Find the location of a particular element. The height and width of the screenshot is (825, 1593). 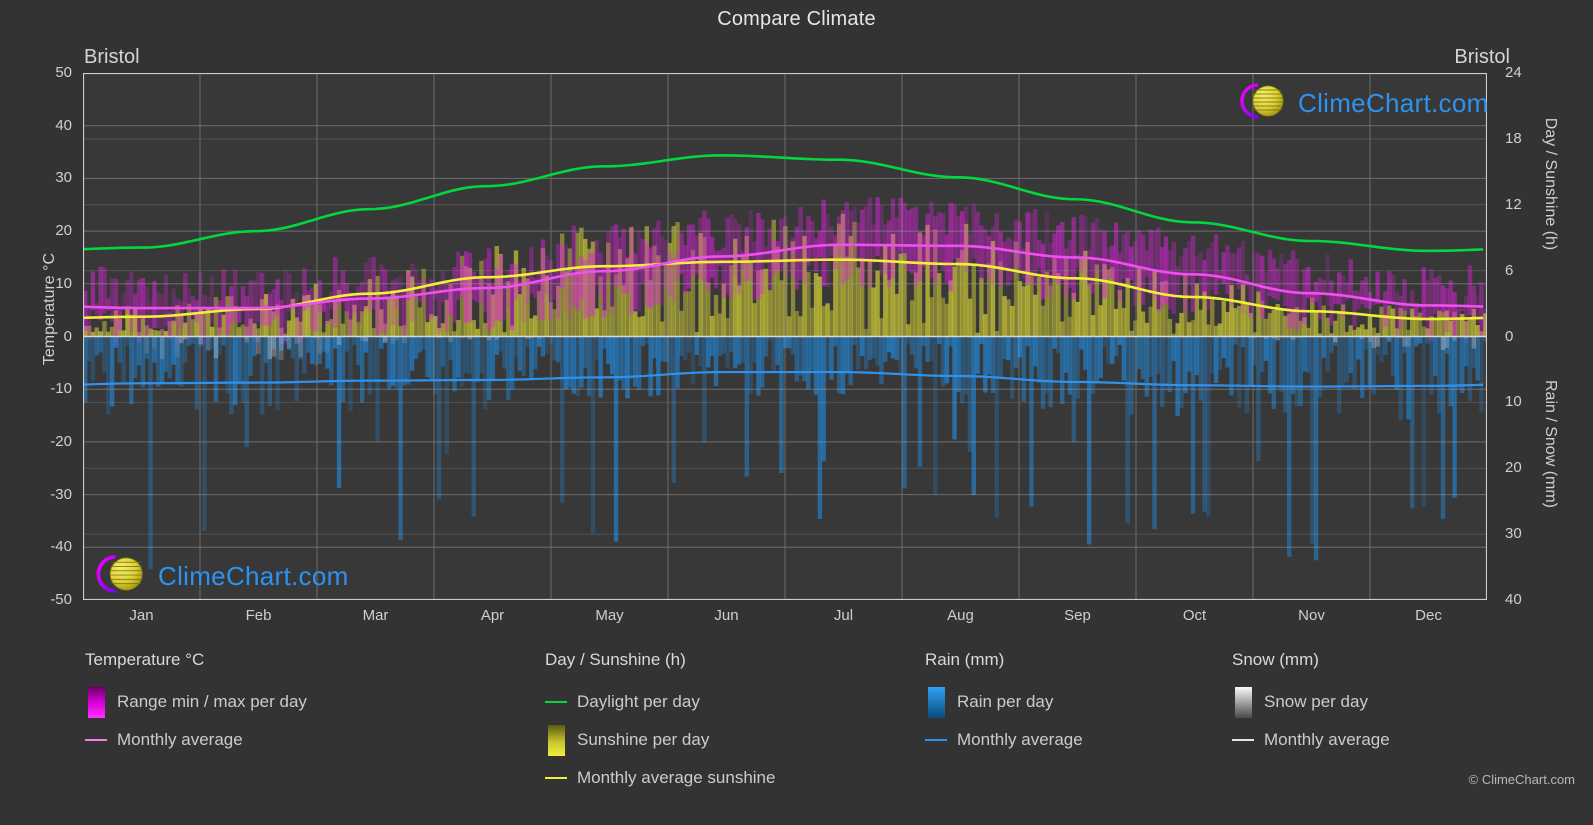

x-tick-jan: Jan is located at coordinates (141, 615).